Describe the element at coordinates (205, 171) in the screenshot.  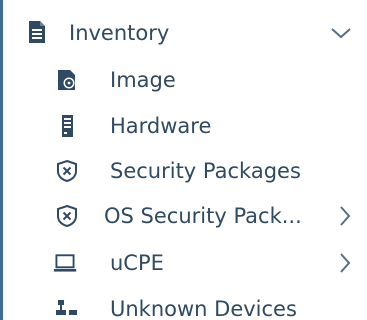
I see `sidebar-item-label: Security Packages` at that location.